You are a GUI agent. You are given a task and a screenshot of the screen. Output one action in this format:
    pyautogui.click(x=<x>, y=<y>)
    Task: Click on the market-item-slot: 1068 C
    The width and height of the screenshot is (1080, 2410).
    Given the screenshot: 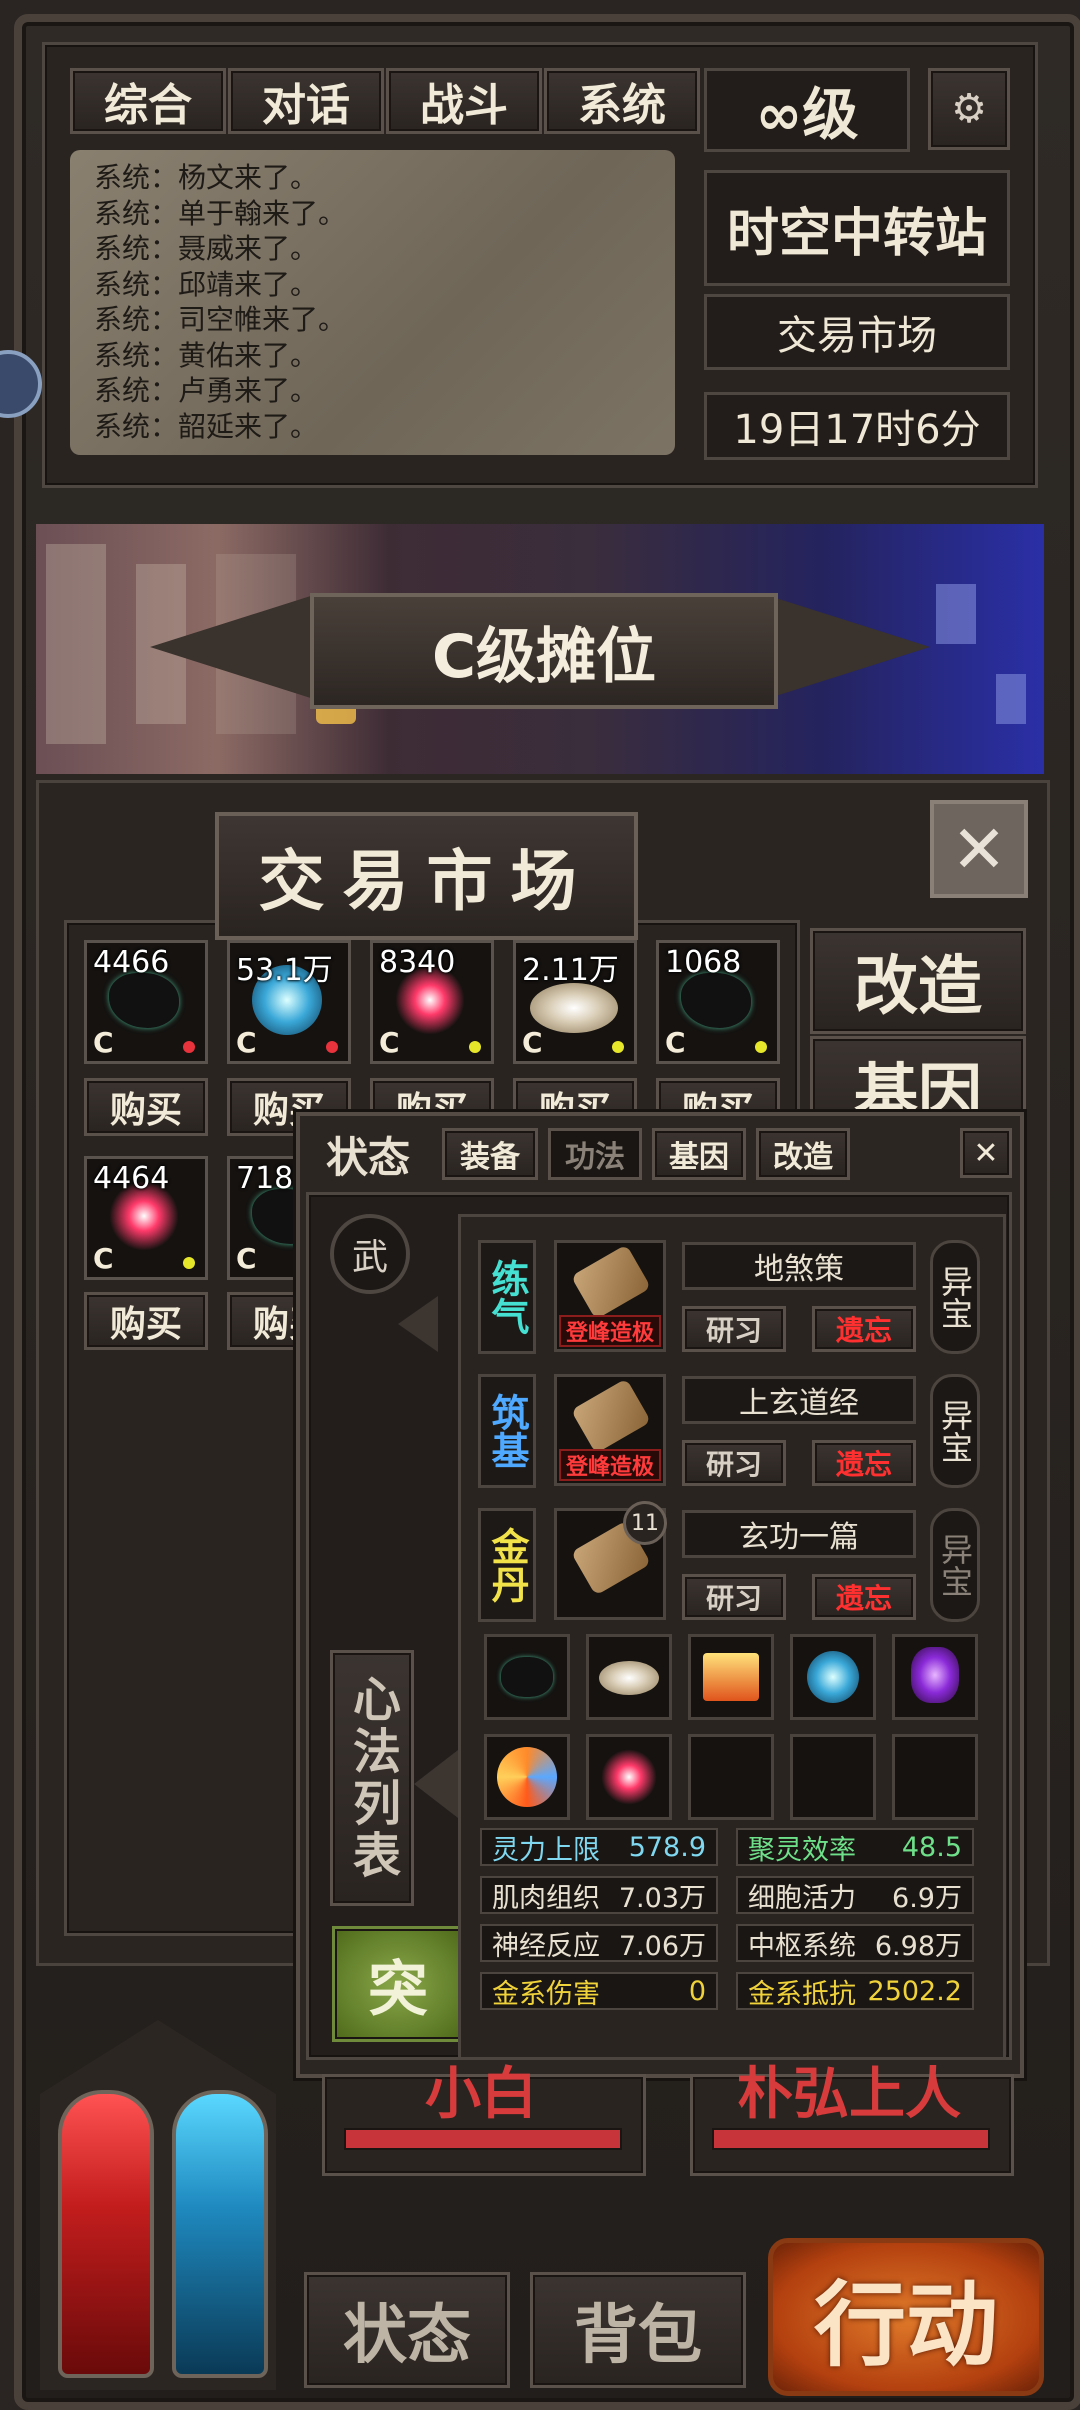 What is the action you would take?
    pyautogui.click(x=718, y=1002)
    